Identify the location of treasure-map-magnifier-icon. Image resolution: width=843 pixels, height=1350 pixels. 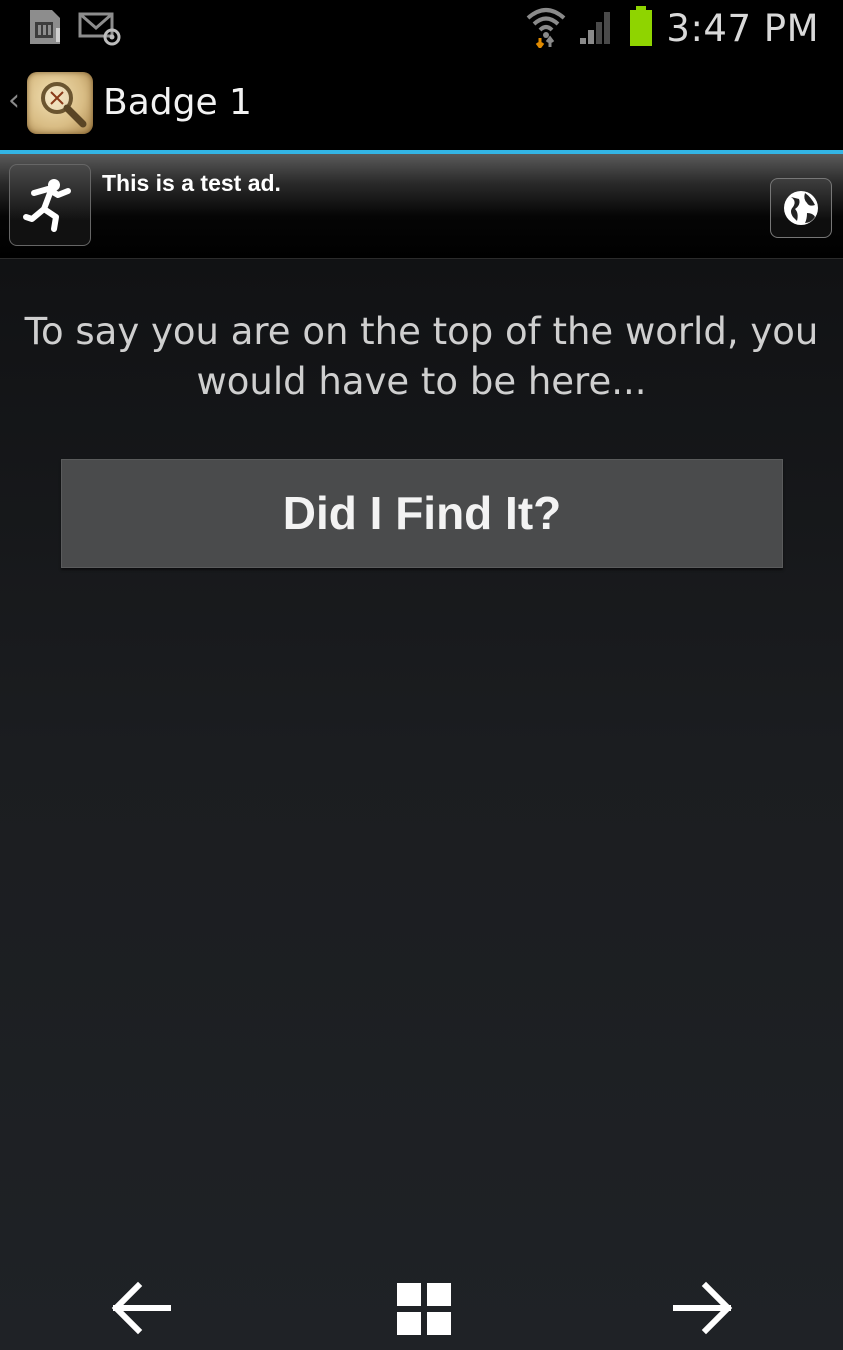
(60, 103).